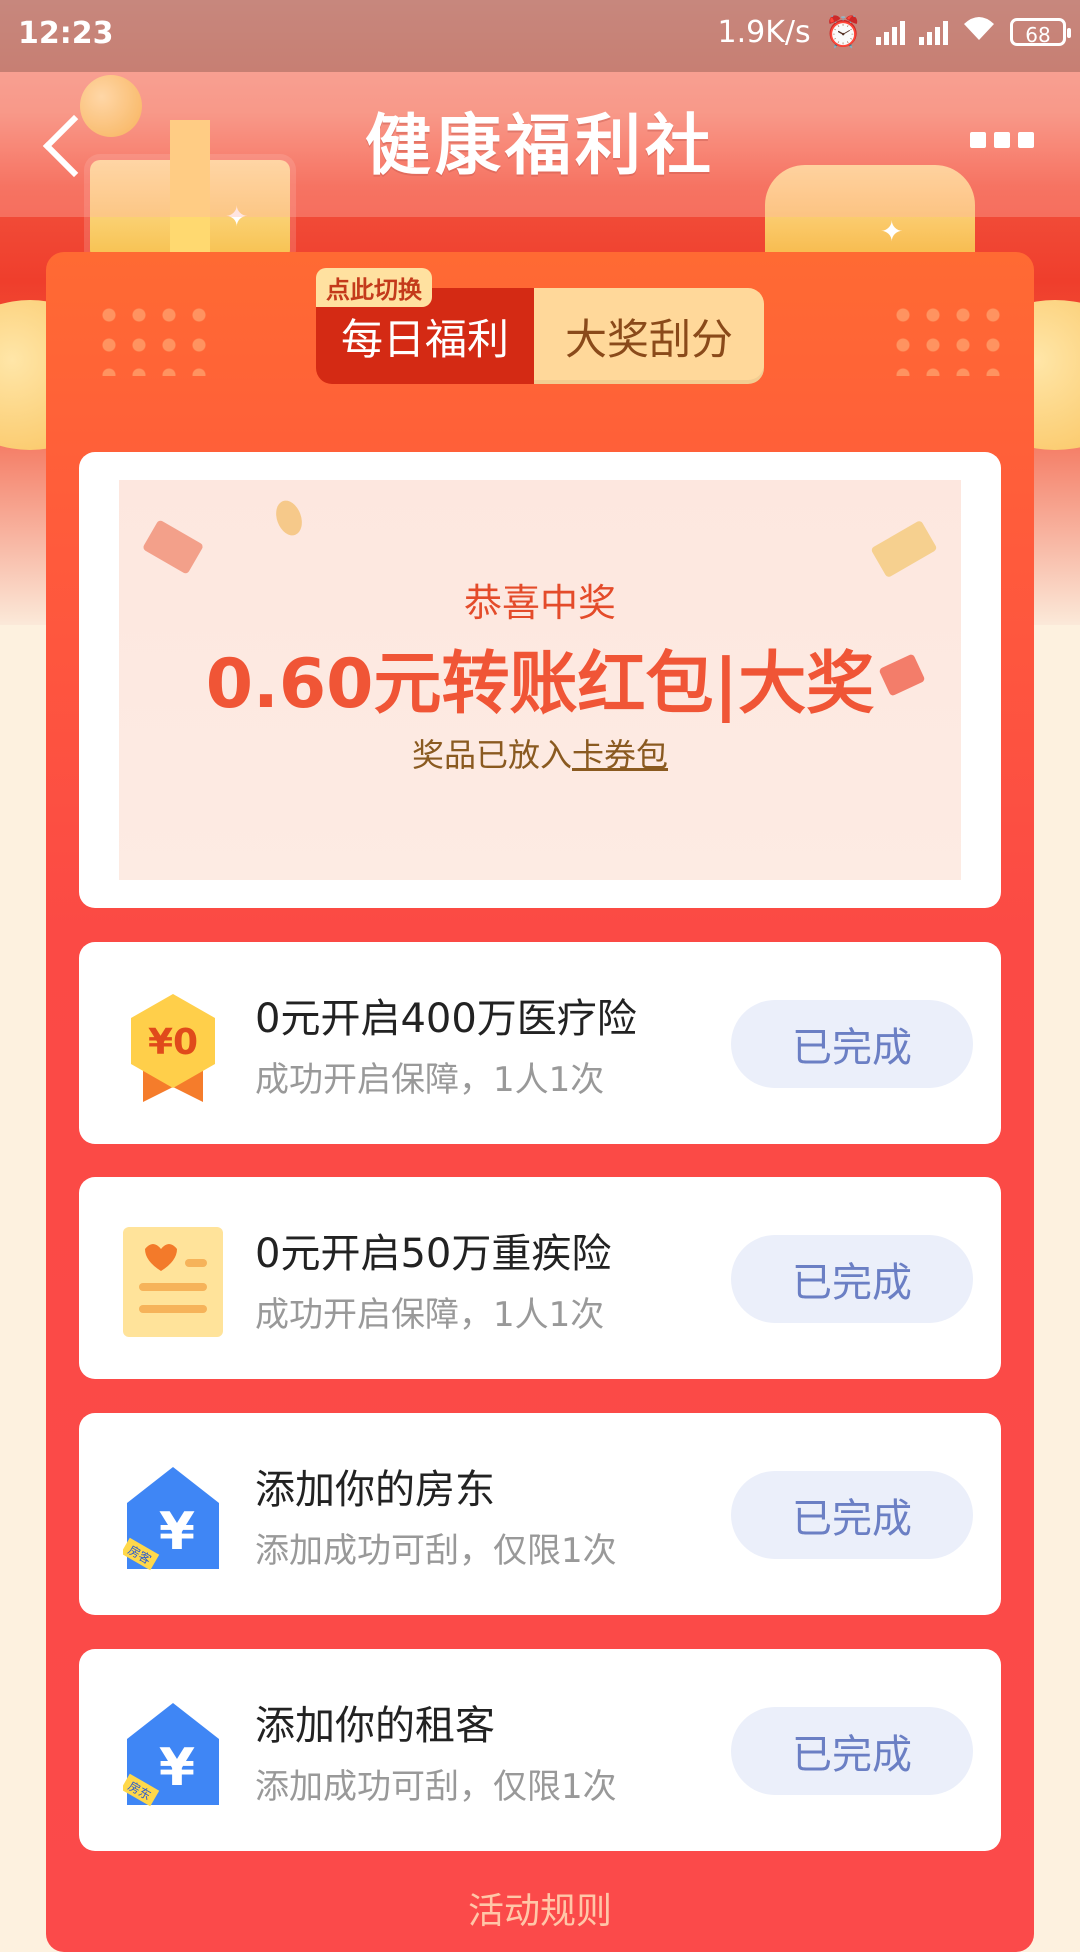 The image size is (1080, 1952). What do you see at coordinates (375, 1726) in the screenshot?
I see `task-name: 添加你的租客` at bounding box center [375, 1726].